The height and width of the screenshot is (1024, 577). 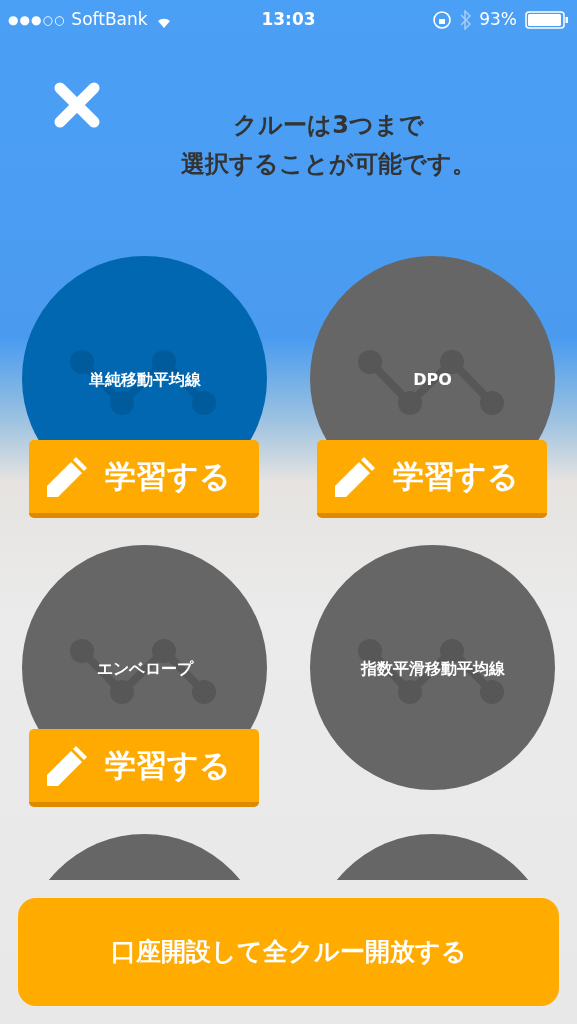 I want to click on carrier-name: SoftBank, so click(x=109, y=20).